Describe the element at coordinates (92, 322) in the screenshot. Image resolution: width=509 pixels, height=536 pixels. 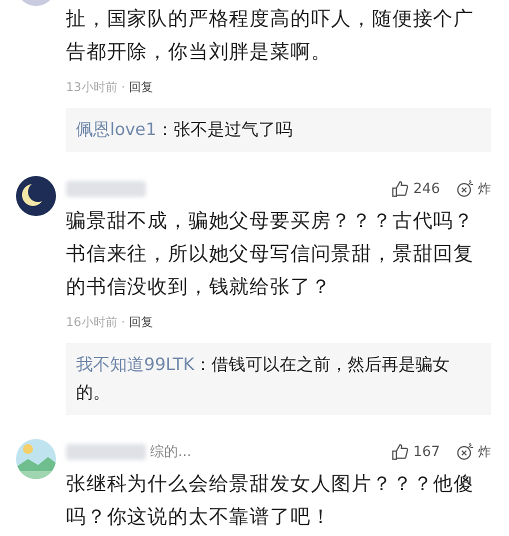
I see `timestamp: 16小时前` at that location.